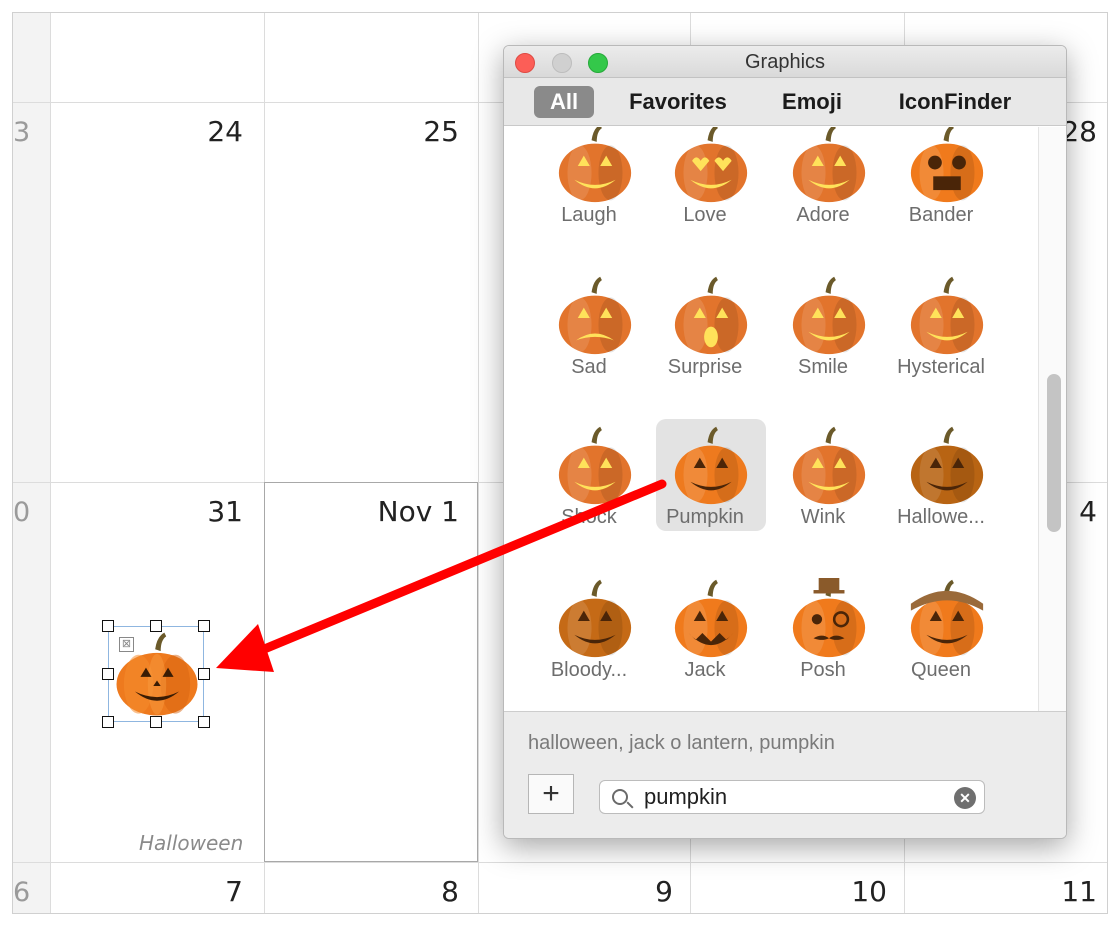  I want to click on graphic-item-posh: Posh, so click(823, 641).